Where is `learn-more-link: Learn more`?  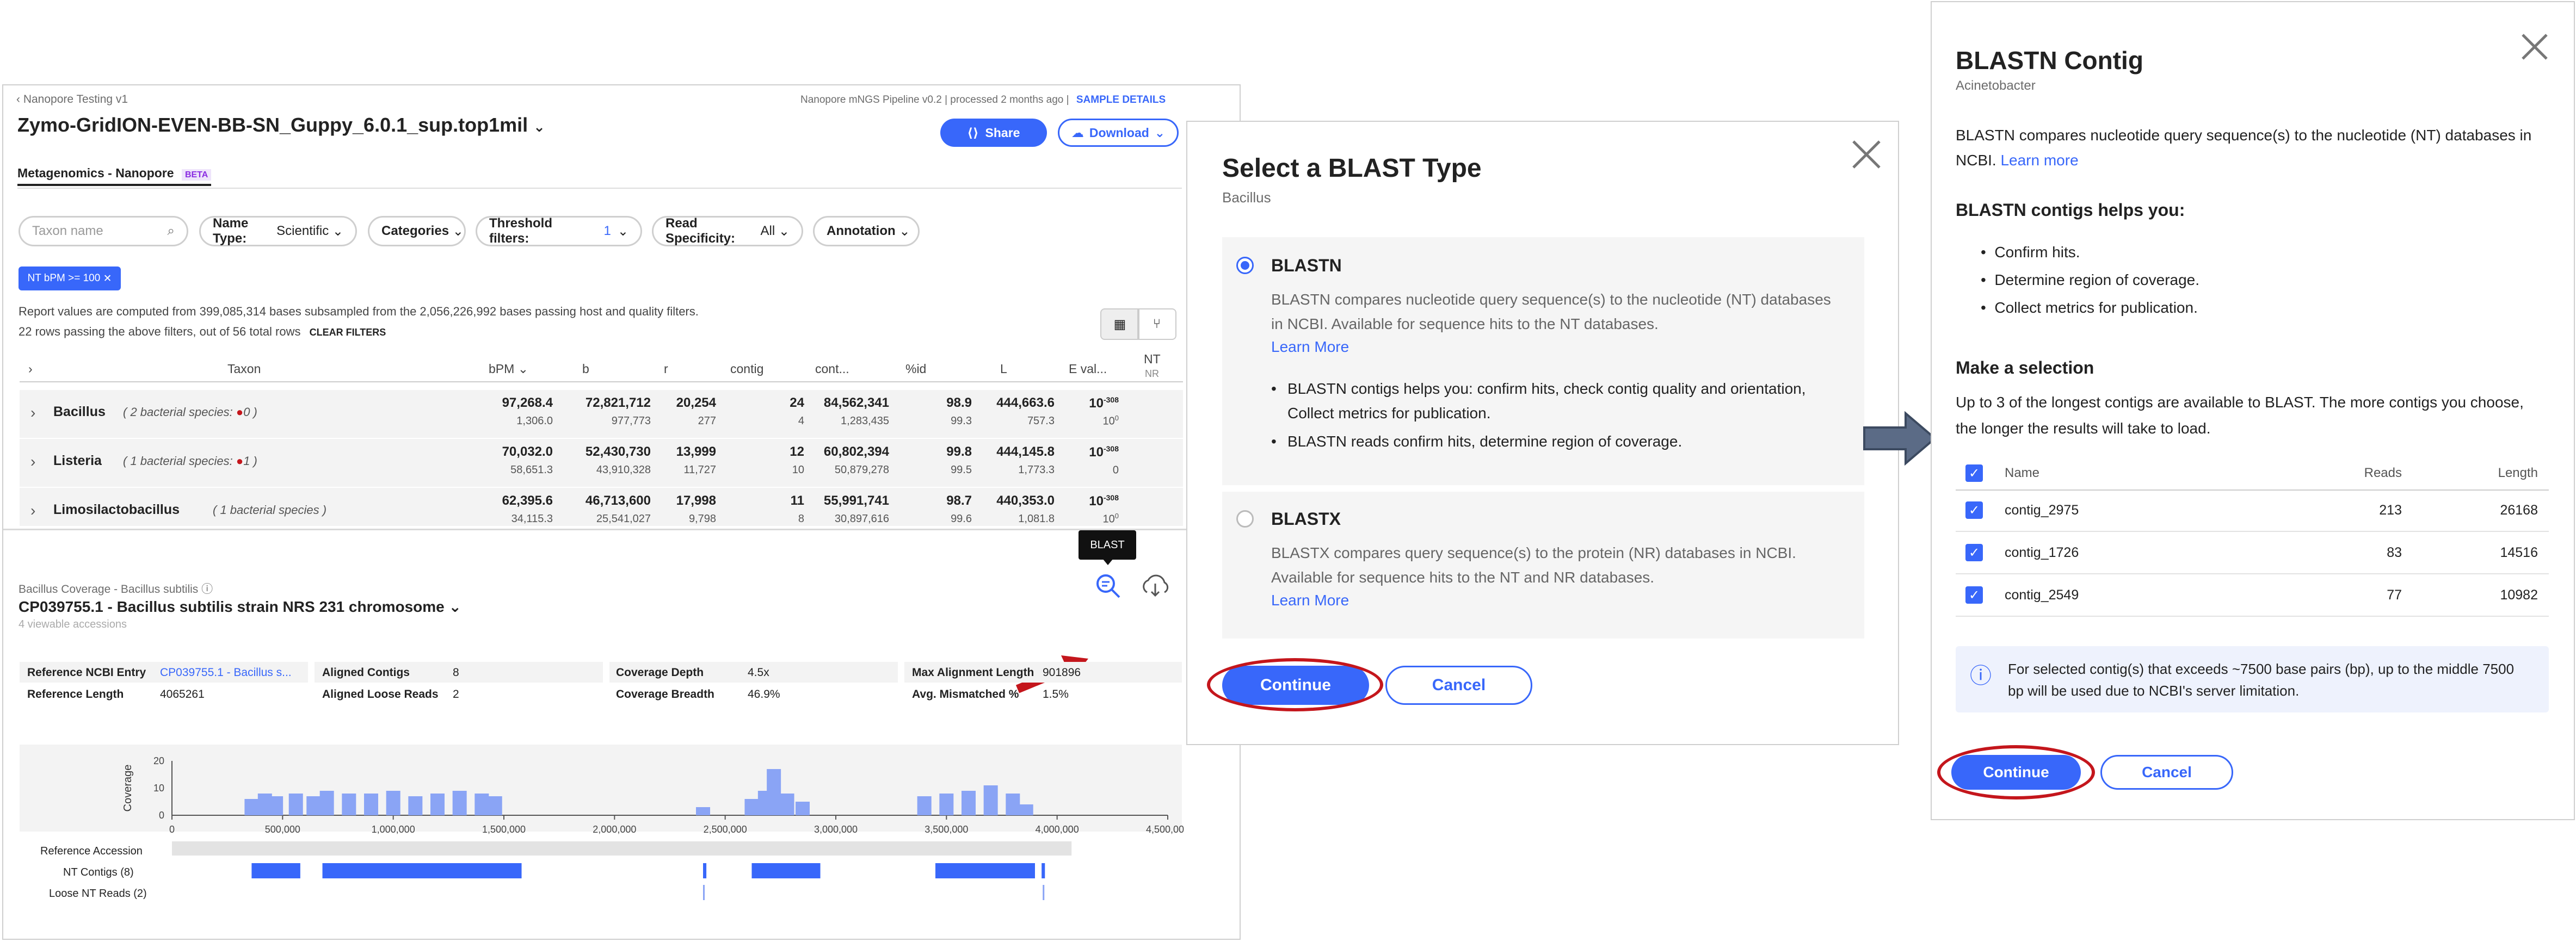
learn-more-link: Learn more is located at coordinates (2039, 161).